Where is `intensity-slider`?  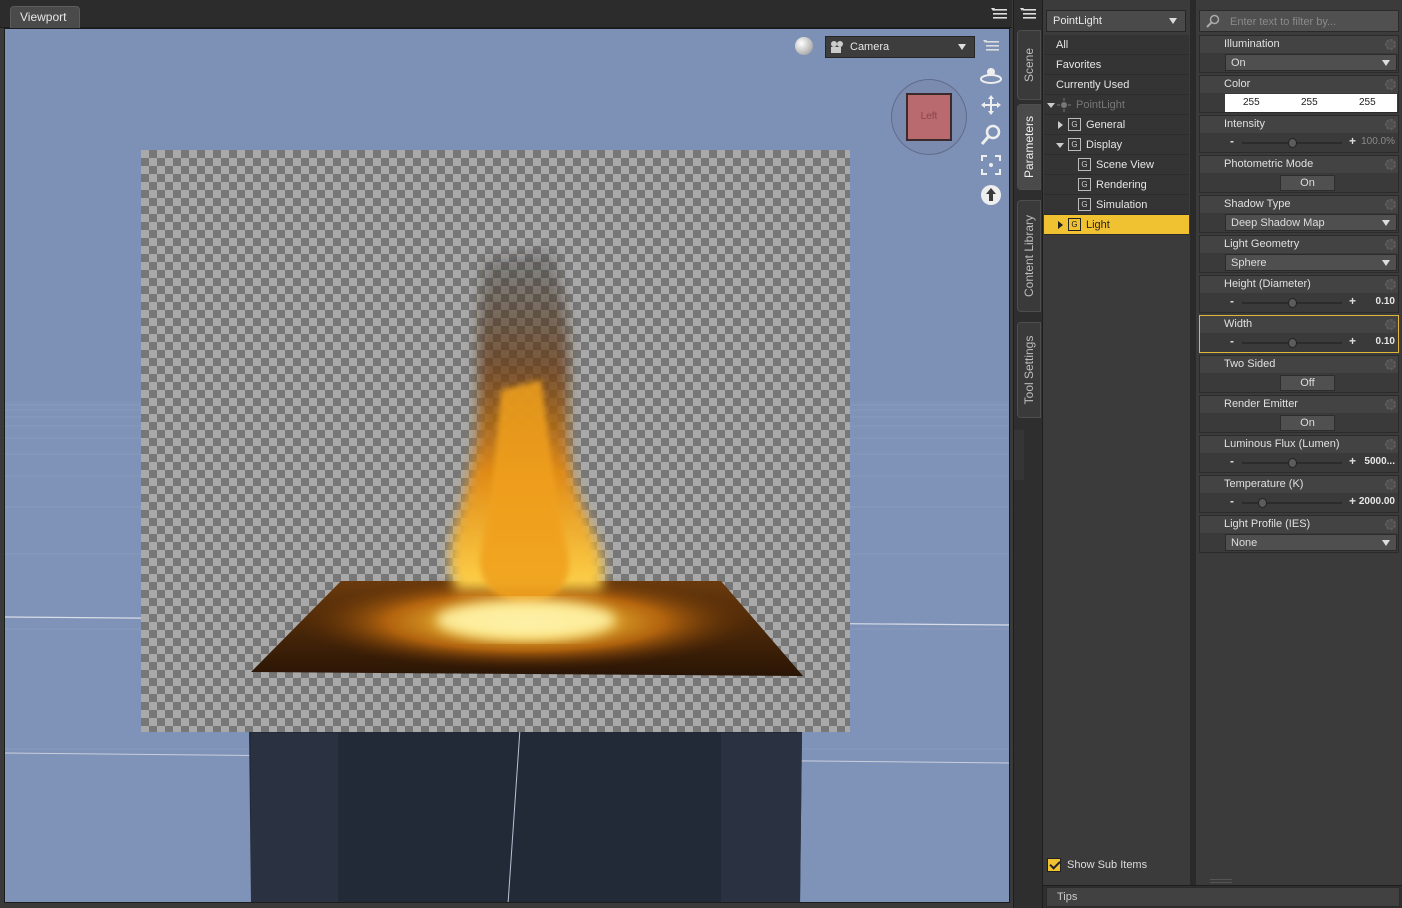 intensity-slider is located at coordinates (1292, 143).